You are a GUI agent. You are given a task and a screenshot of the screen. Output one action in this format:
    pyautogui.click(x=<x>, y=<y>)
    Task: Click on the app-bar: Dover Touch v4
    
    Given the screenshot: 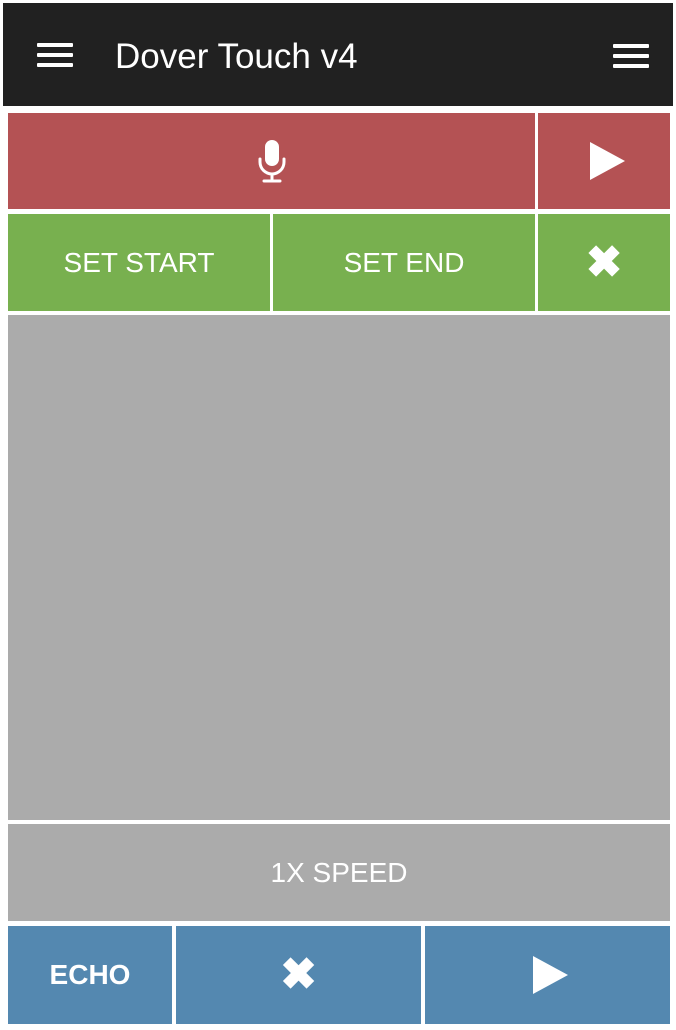 What is the action you would take?
    pyautogui.click(x=338, y=54)
    